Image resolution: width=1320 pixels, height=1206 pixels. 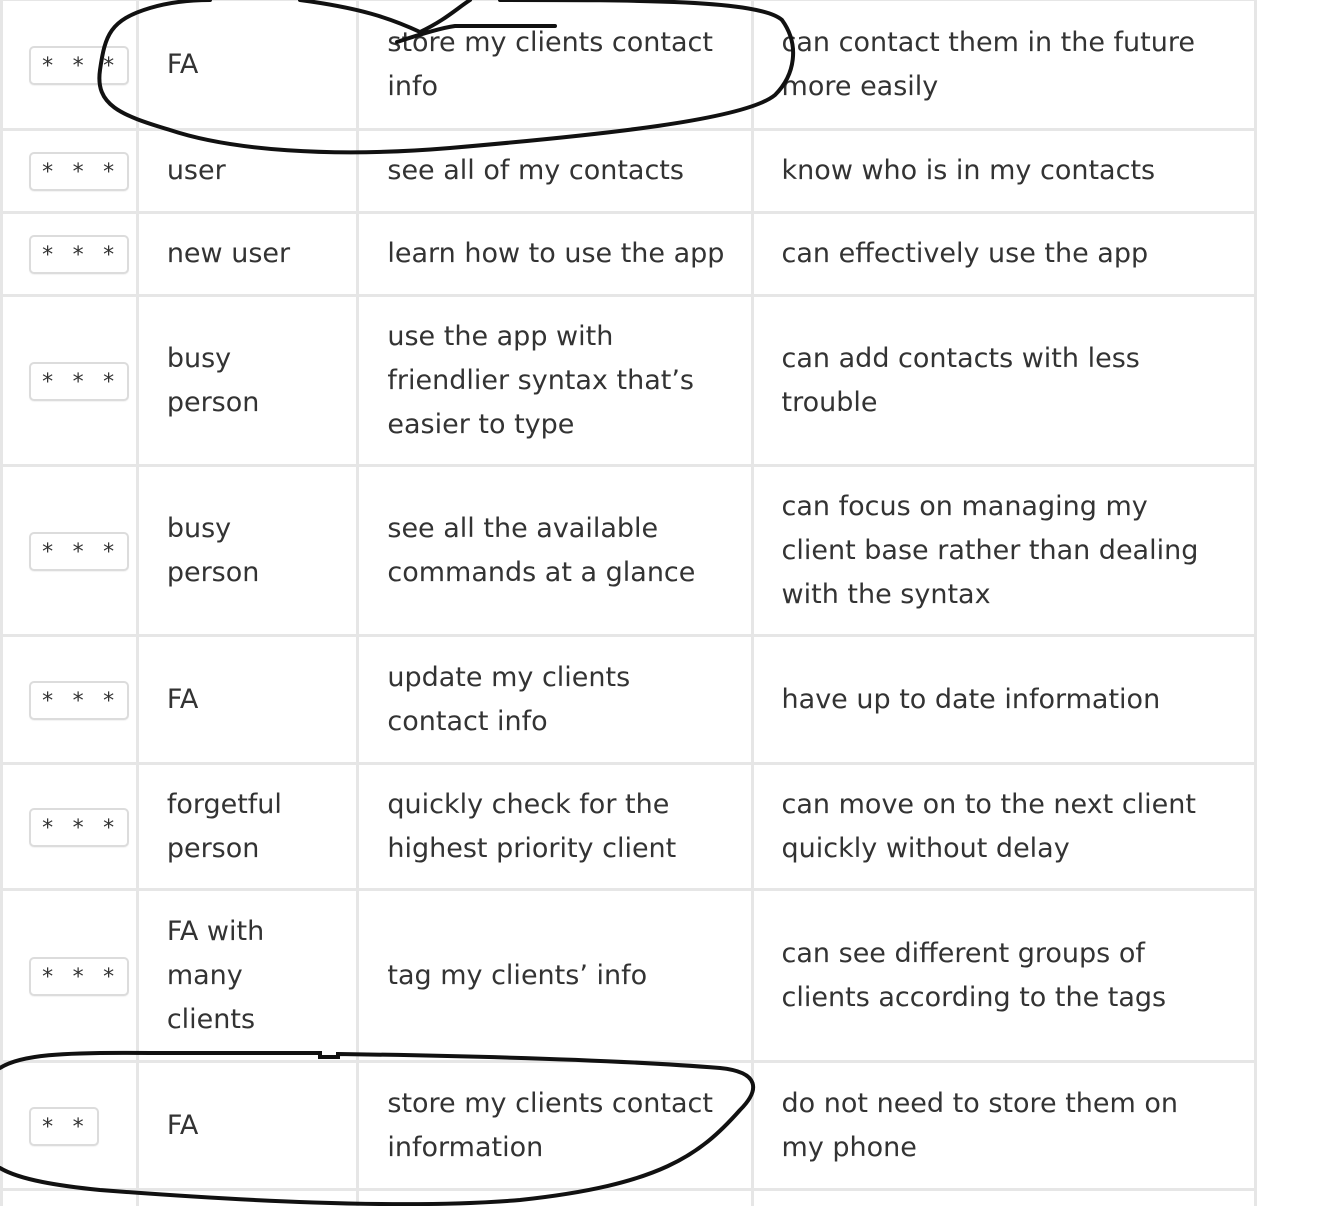 I want to click on as-a-cell: new user, so click(x=247, y=254).